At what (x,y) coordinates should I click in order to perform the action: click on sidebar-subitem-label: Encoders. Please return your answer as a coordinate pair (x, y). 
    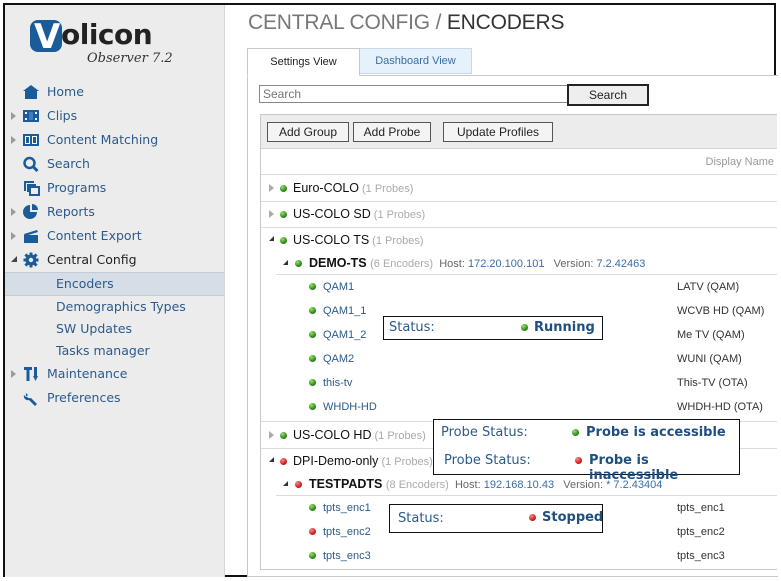
    Looking at the image, I should click on (85, 283).